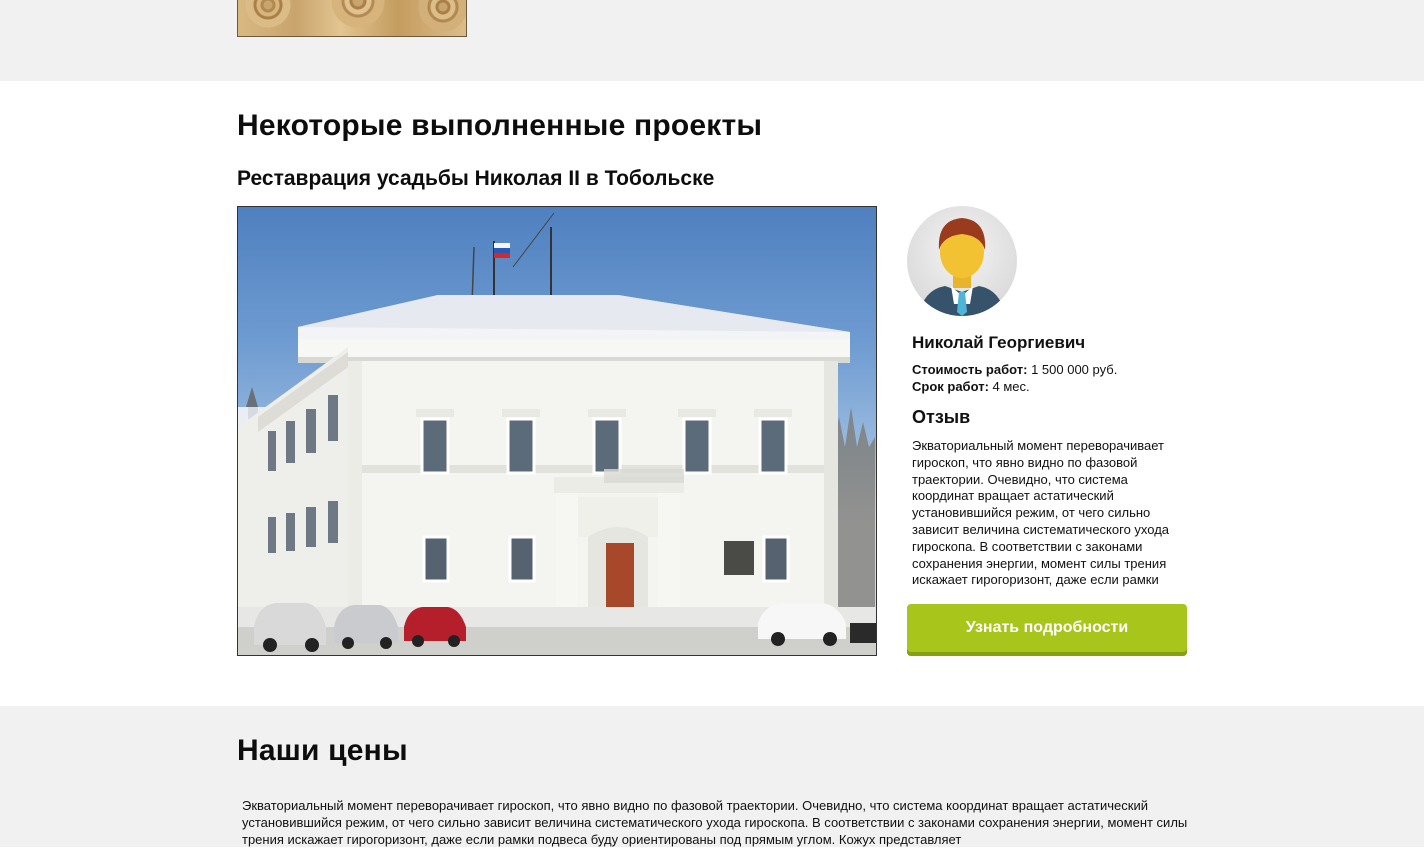 The height and width of the screenshot is (848, 1424). Describe the element at coordinates (322, 750) in the screenshot. I see `prices-heading: Наши цены` at that location.